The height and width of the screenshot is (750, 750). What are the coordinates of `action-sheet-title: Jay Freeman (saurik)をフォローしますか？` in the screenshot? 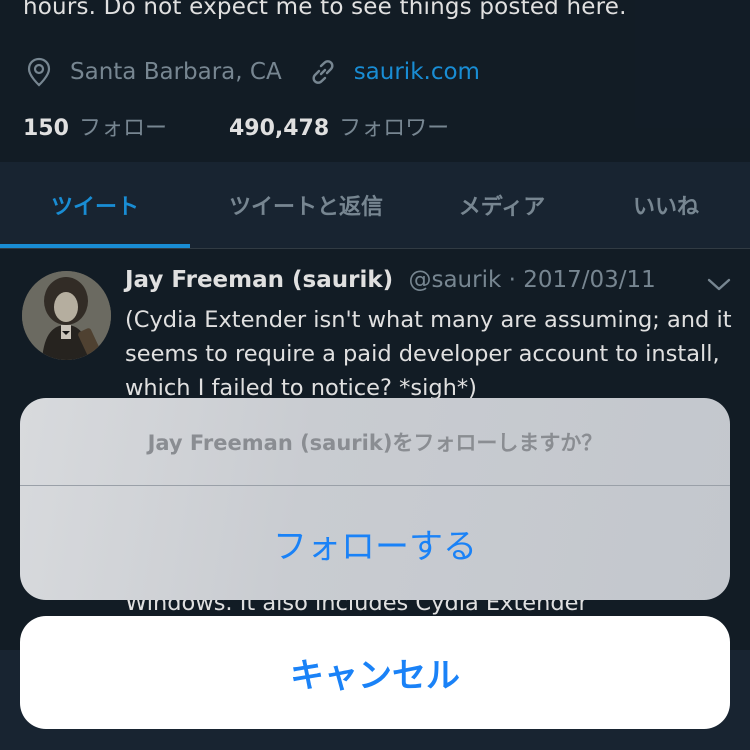 It's located at (375, 442).